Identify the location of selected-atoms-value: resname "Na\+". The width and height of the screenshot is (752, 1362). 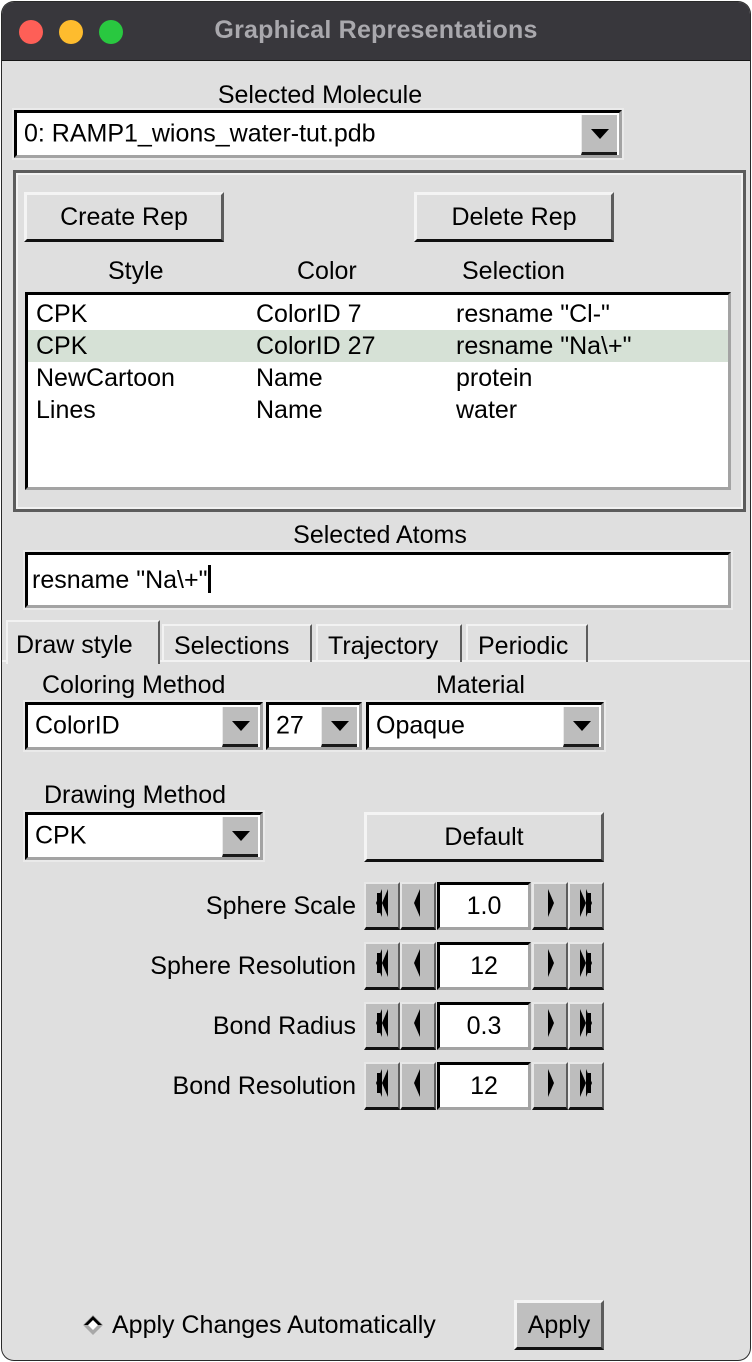
(120, 580).